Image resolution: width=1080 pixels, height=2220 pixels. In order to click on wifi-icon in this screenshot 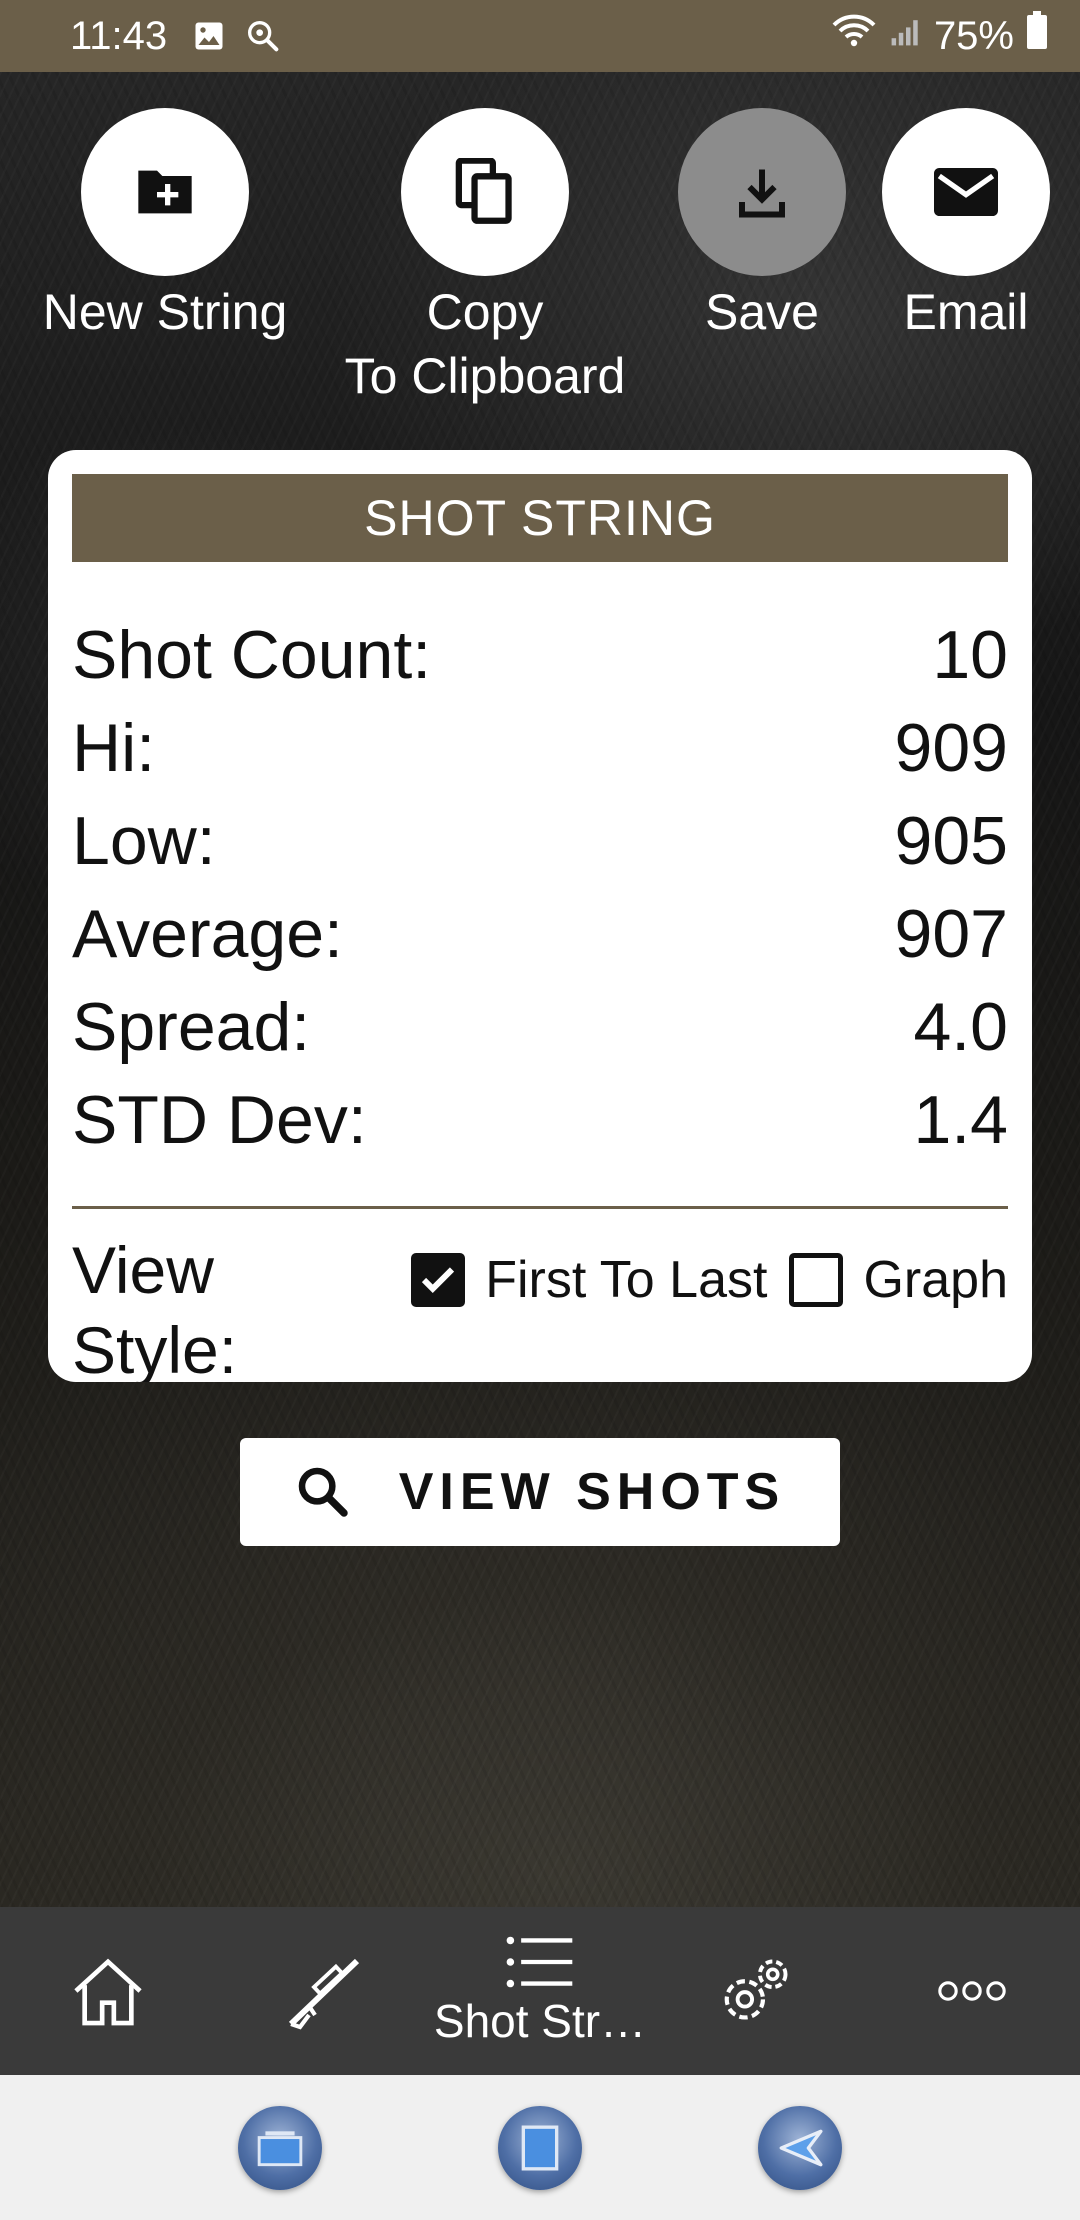, I will do `click(854, 36)`.